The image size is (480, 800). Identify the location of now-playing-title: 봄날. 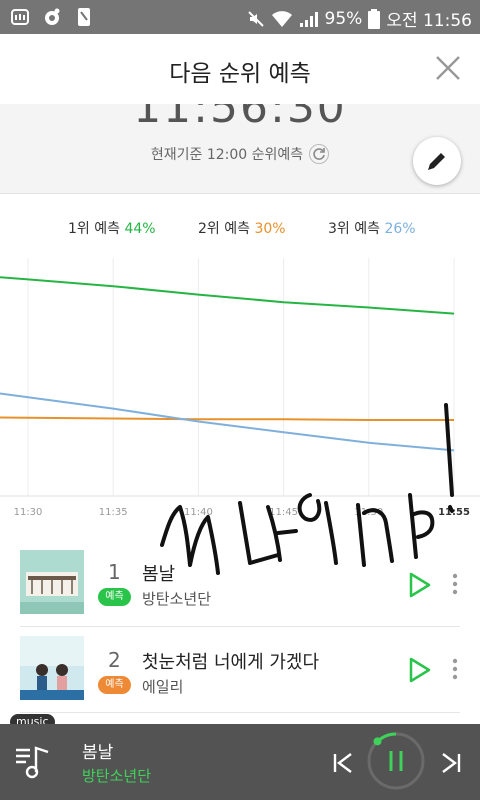
(98, 753).